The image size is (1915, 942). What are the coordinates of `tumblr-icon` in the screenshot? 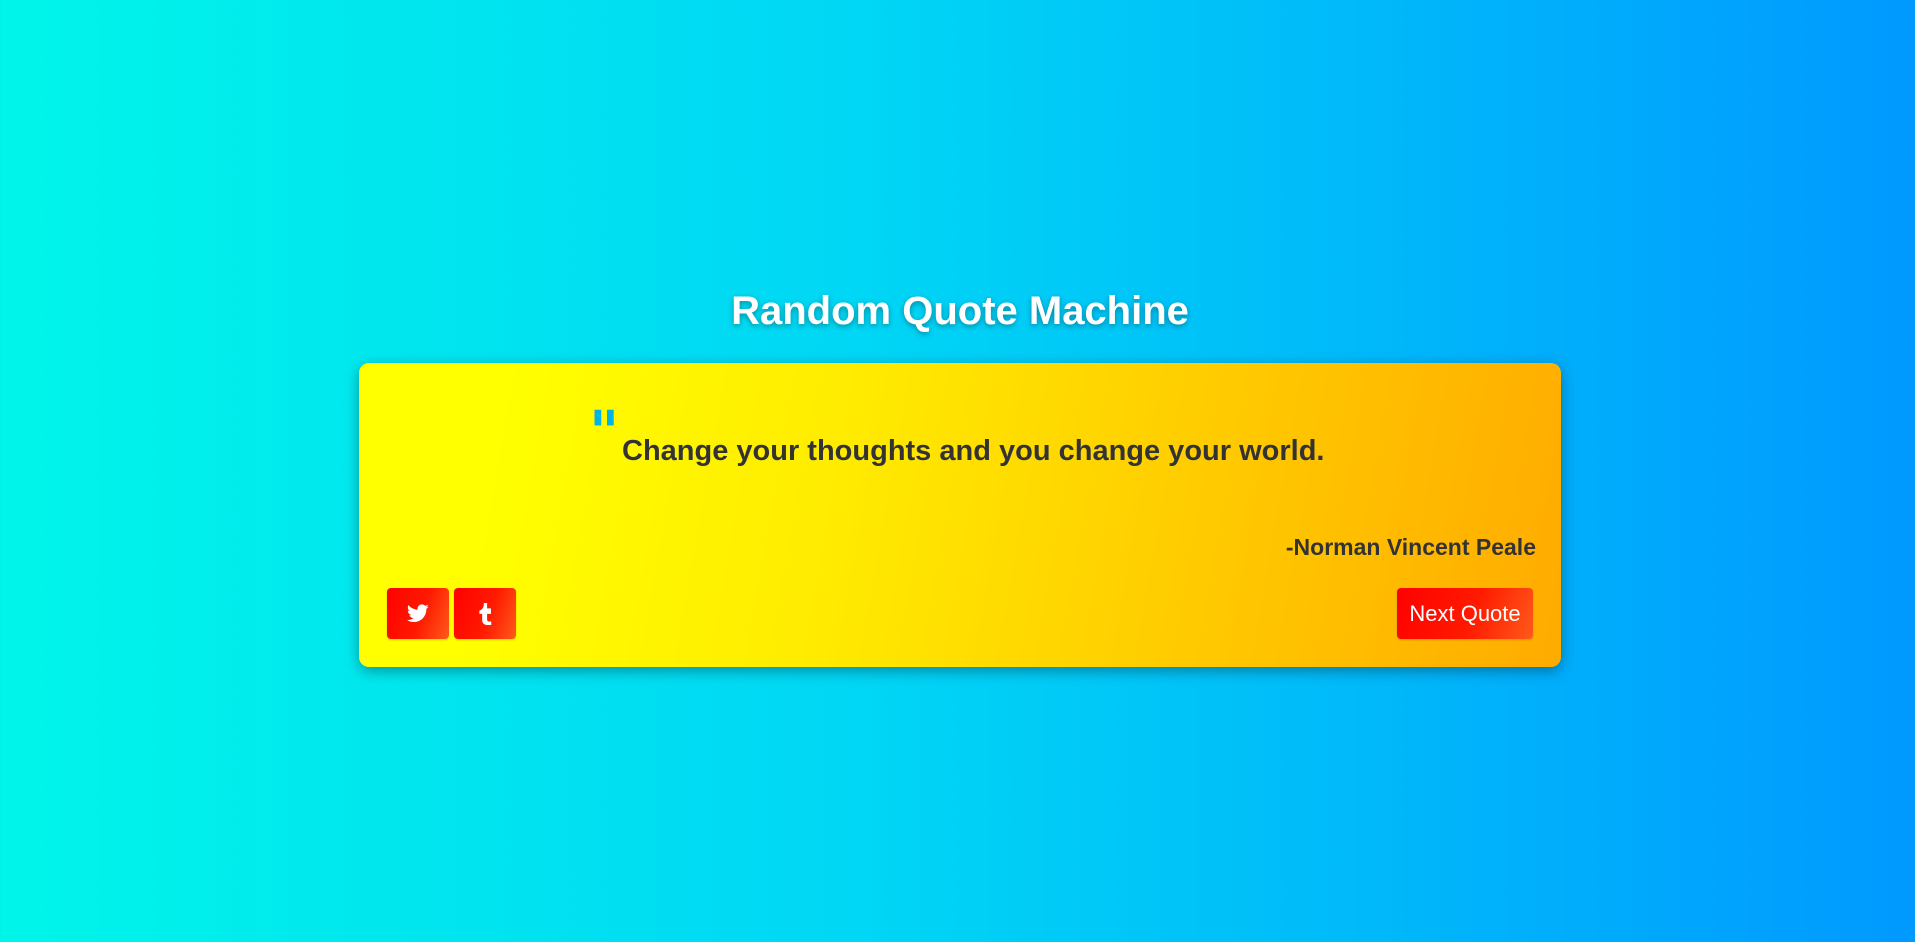 It's located at (485, 613).